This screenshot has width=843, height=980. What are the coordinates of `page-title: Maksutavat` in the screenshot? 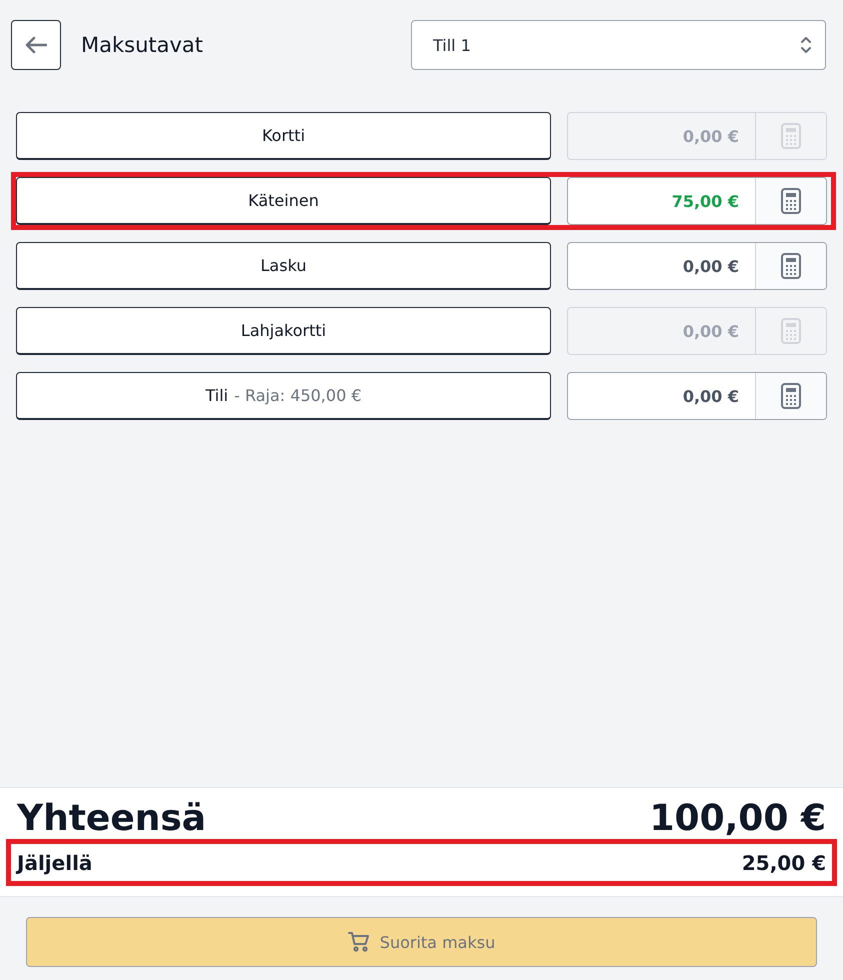 It's located at (142, 45).